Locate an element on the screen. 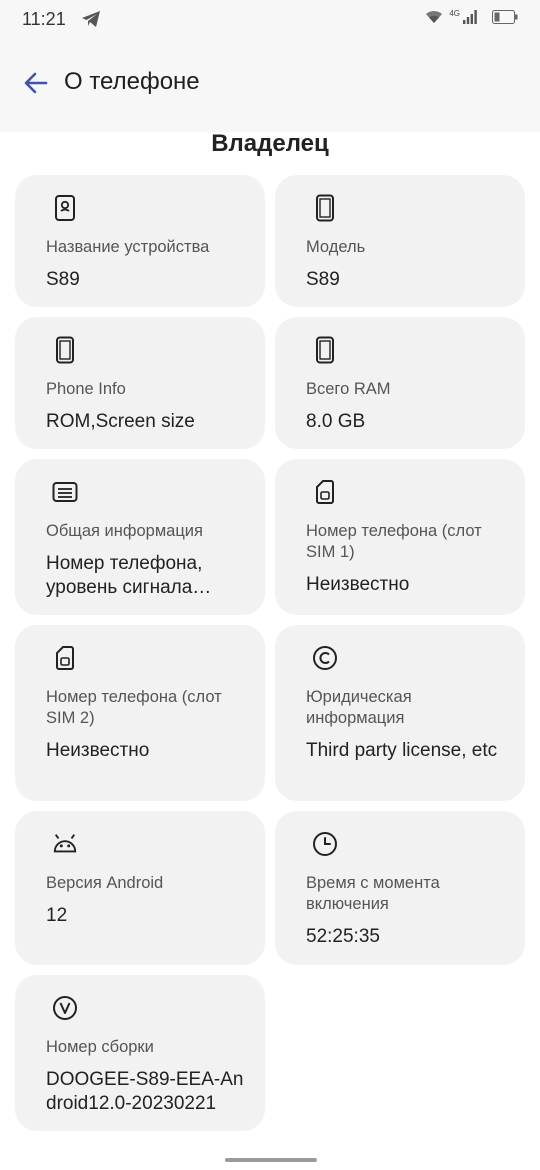 The image size is (540, 1170). battery-icon is located at coordinates (505, 19).